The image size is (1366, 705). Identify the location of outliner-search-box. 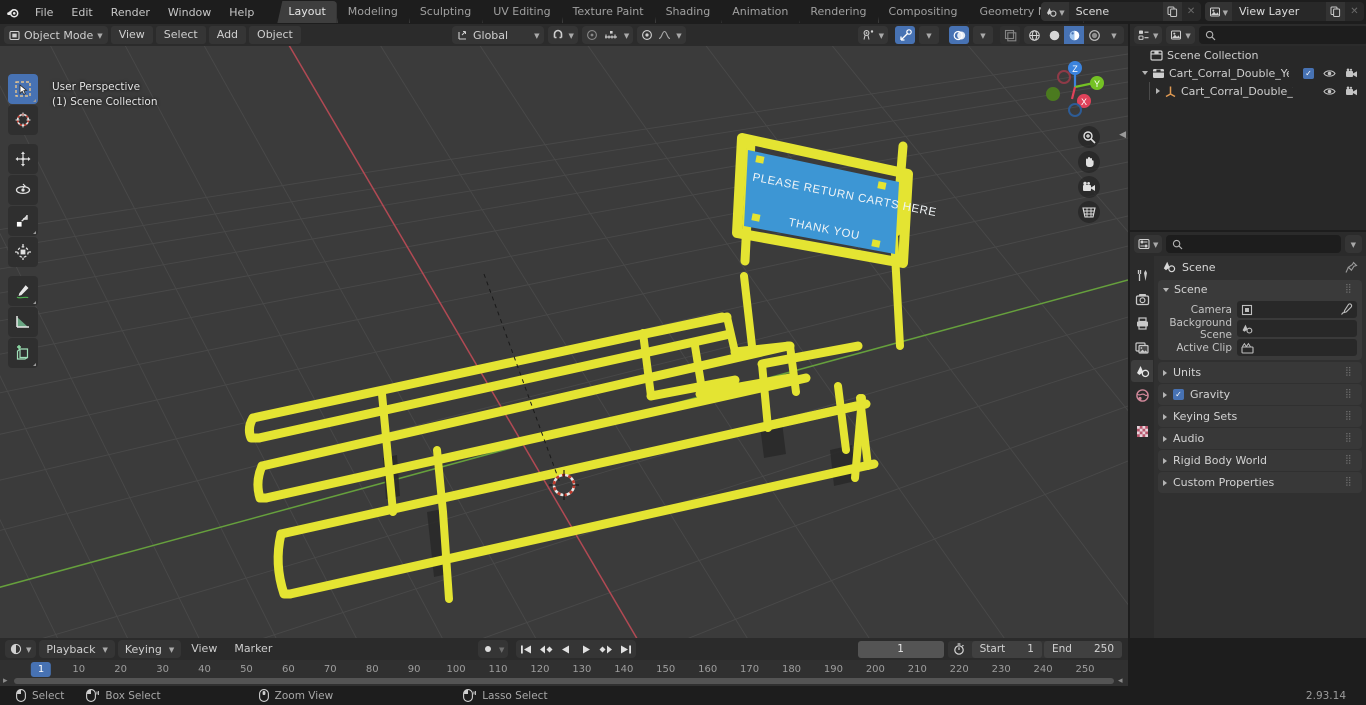
(1282, 35).